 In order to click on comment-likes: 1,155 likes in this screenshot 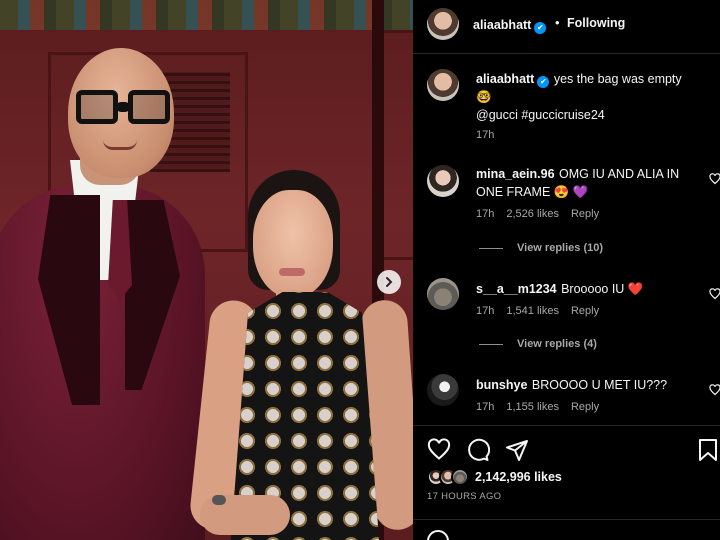, I will do `click(532, 407)`.